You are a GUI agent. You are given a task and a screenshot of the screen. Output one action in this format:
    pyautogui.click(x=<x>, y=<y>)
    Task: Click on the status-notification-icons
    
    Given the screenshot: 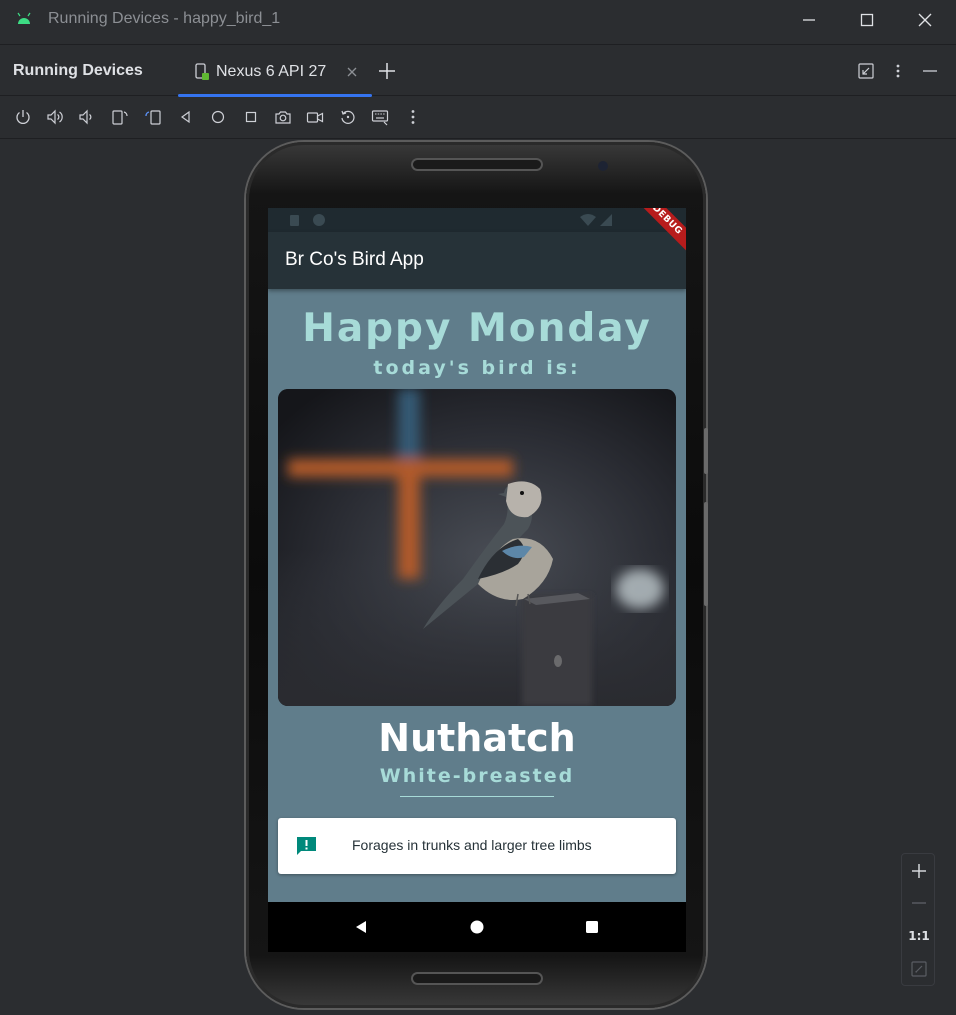 What is the action you would take?
    pyautogui.click(x=307, y=220)
    